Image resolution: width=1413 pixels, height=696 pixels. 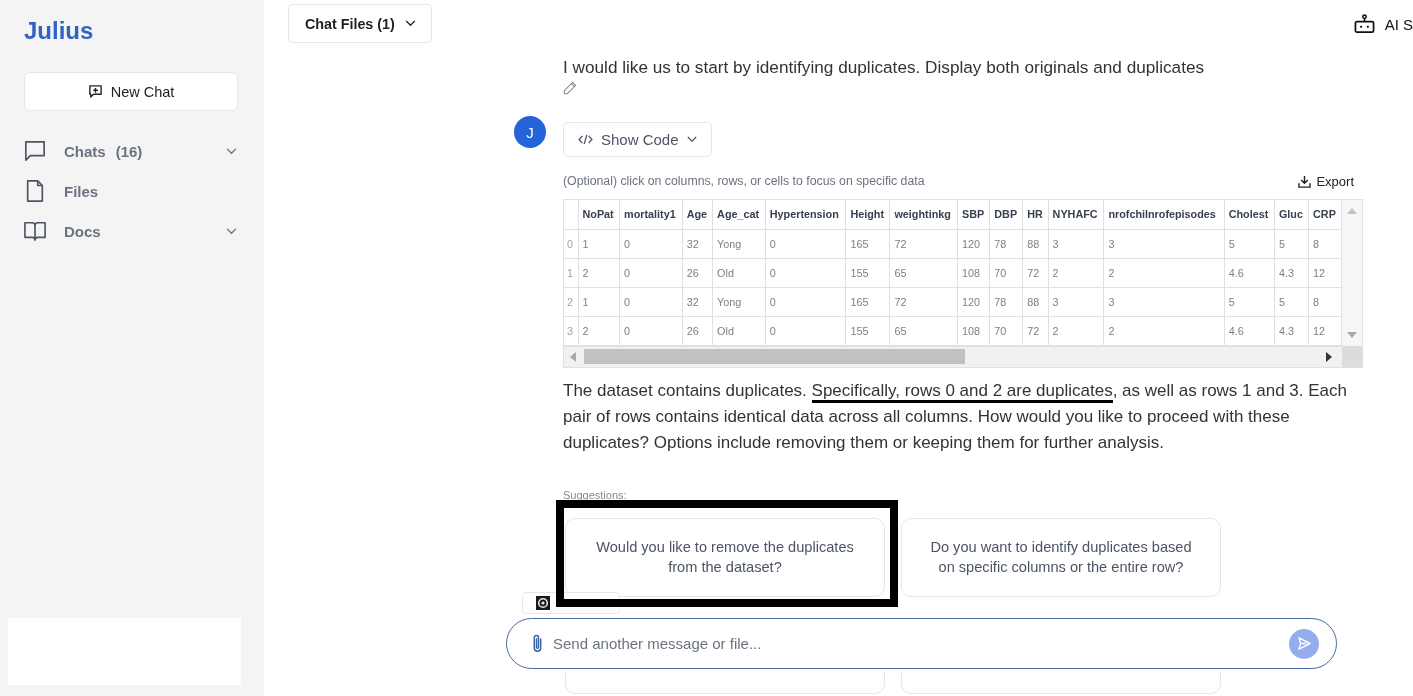 What do you see at coordinates (131, 91) in the screenshot?
I see `new-chat-button: New Chat` at bounding box center [131, 91].